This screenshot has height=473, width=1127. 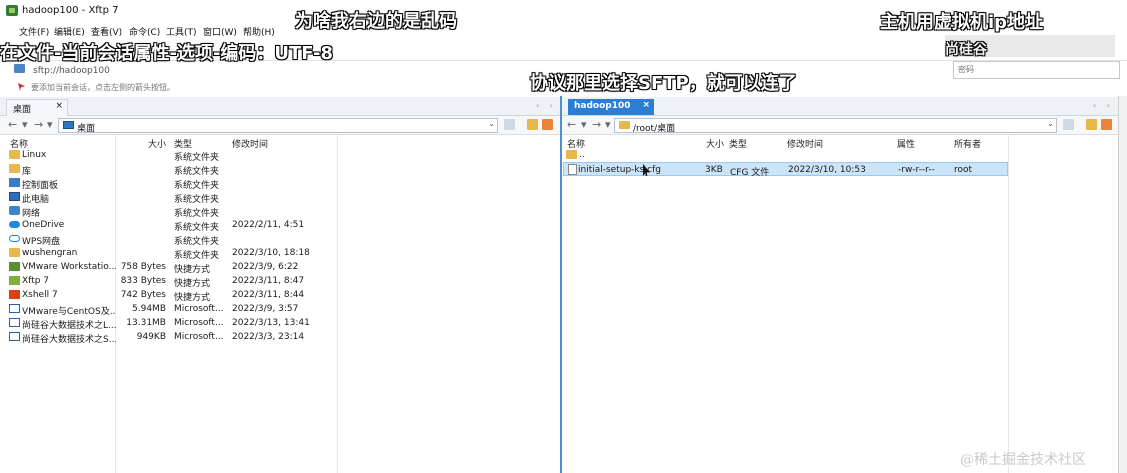 I want to click on caption-top-right: 主机用虚拟机ip地址, so click(x=962, y=22).